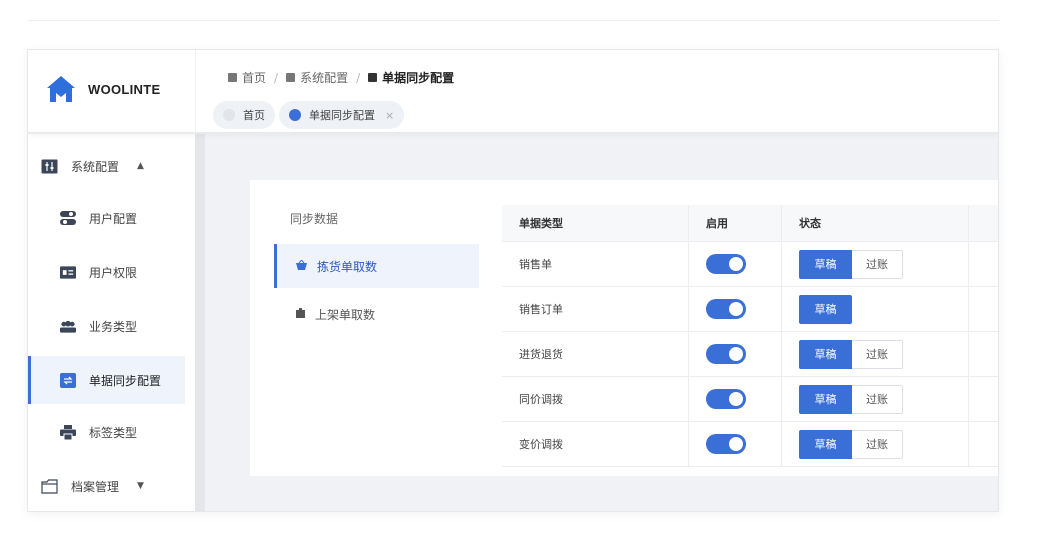  I want to click on tab-label: 单据同步配置, so click(342, 115).